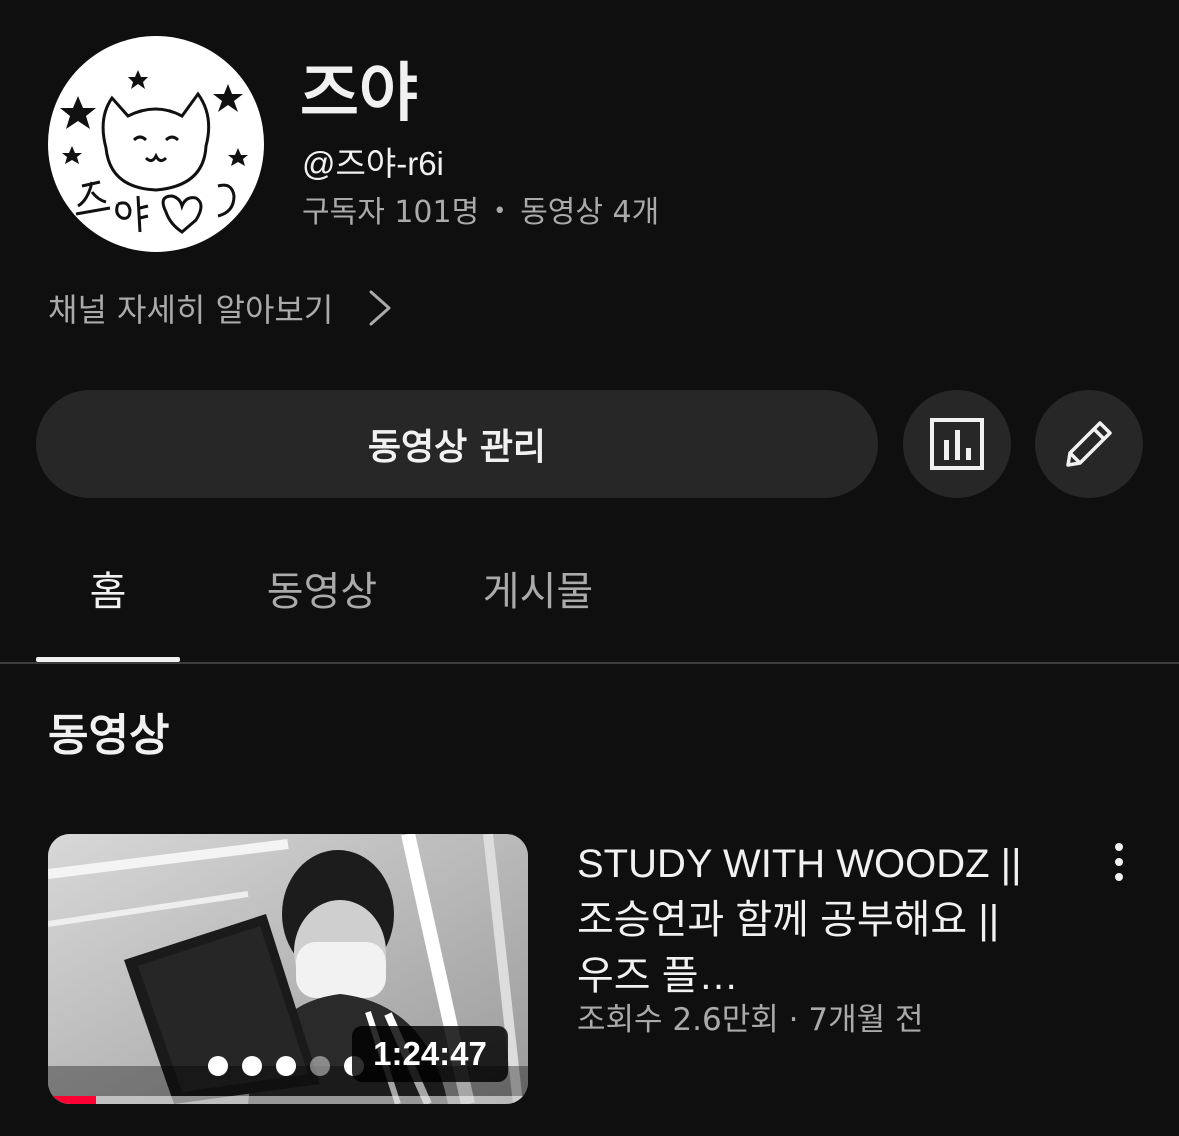 The image size is (1179, 1136). I want to click on video-age: 7개월 전, so click(866, 1020).